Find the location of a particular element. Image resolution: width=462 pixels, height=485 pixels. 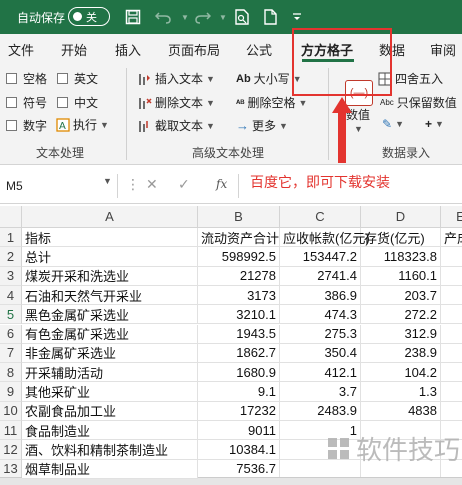

table-cell: 598992.5 is located at coordinates (239, 257).